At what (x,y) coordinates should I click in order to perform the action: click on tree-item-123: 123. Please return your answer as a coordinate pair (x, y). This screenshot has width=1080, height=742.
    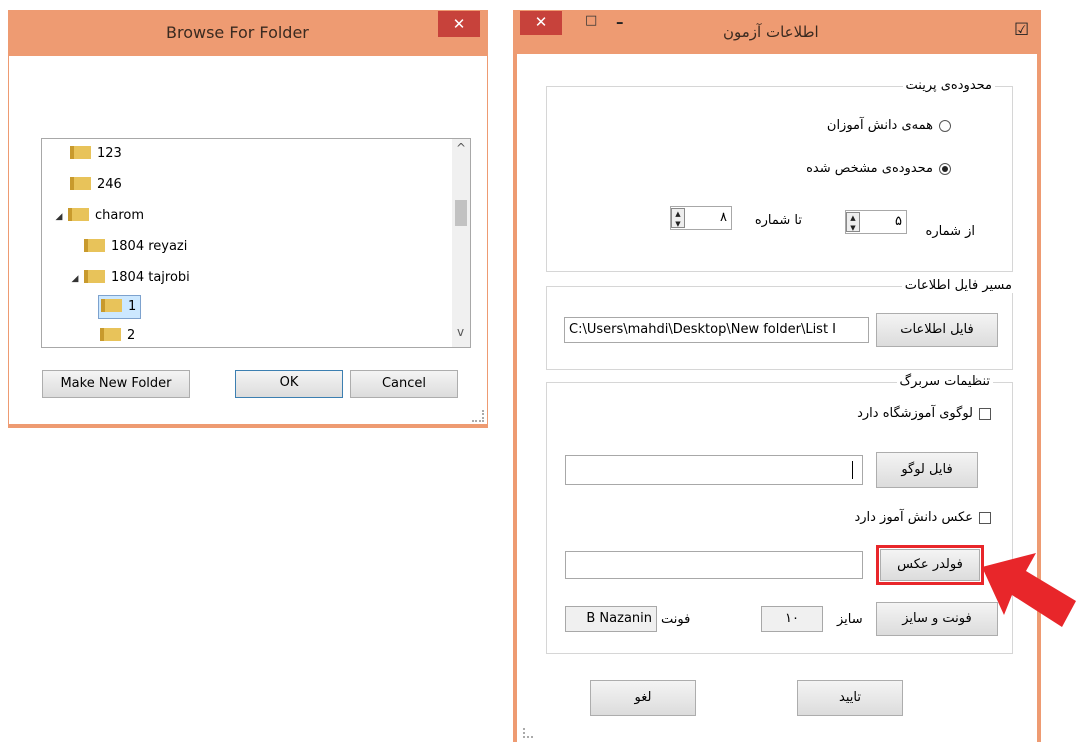
    Looking at the image, I should click on (96, 154).